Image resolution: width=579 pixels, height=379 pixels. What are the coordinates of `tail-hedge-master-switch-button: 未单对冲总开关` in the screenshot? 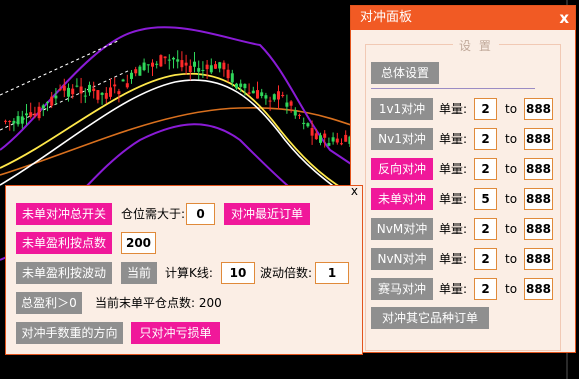 It's located at (64, 214).